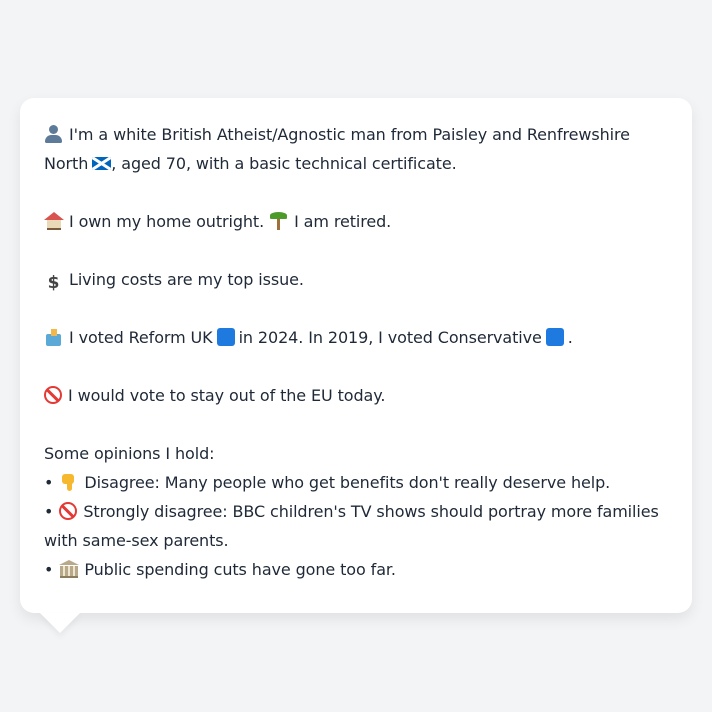 This screenshot has width=712, height=712. What do you see at coordinates (186, 279) in the screenshot?
I see `issue-text: Living costs are my top issue.` at bounding box center [186, 279].